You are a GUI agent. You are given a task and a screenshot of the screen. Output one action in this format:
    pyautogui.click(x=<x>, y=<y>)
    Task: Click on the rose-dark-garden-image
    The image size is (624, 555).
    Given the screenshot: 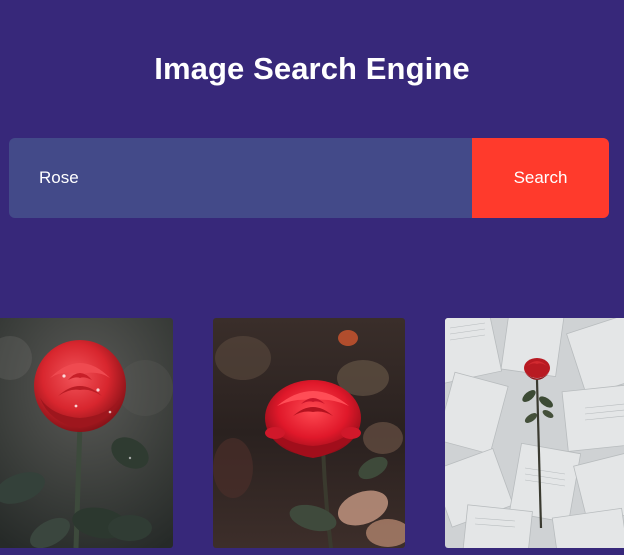 What is the action you would take?
    pyautogui.click(x=309, y=433)
    